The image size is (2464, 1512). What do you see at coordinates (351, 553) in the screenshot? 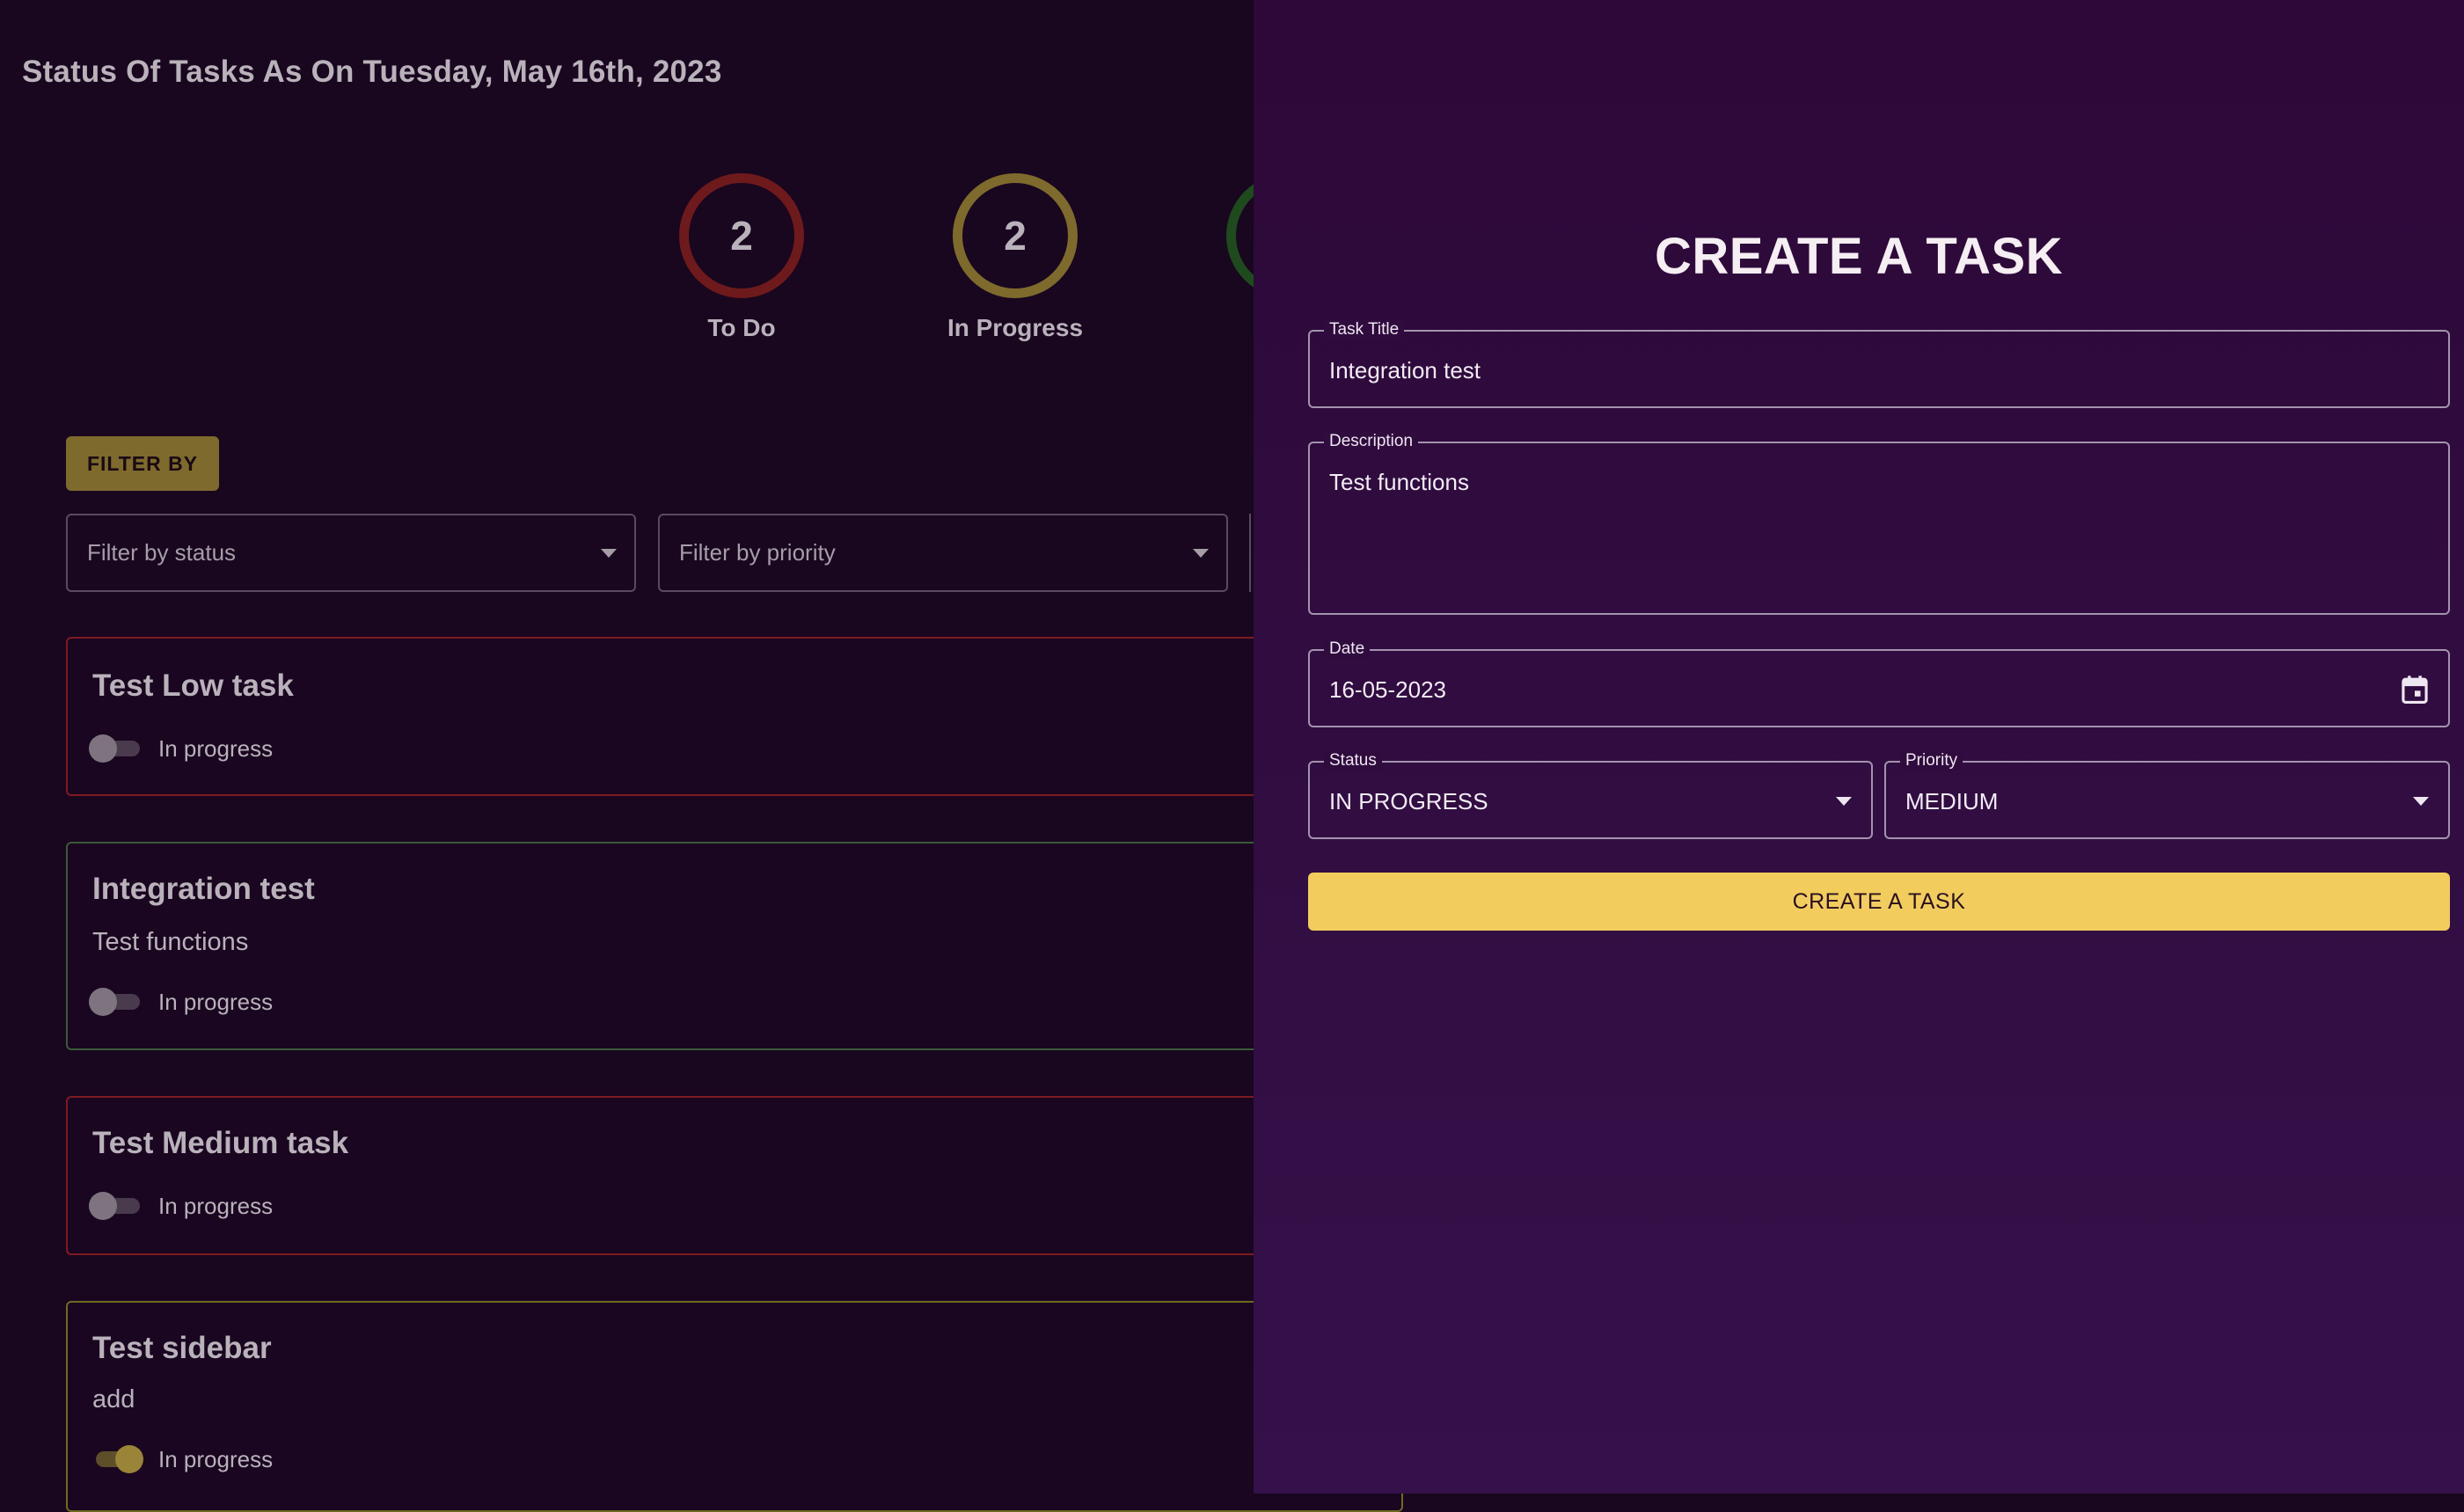
I see `filter-status-select: Filter by status` at bounding box center [351, 553].